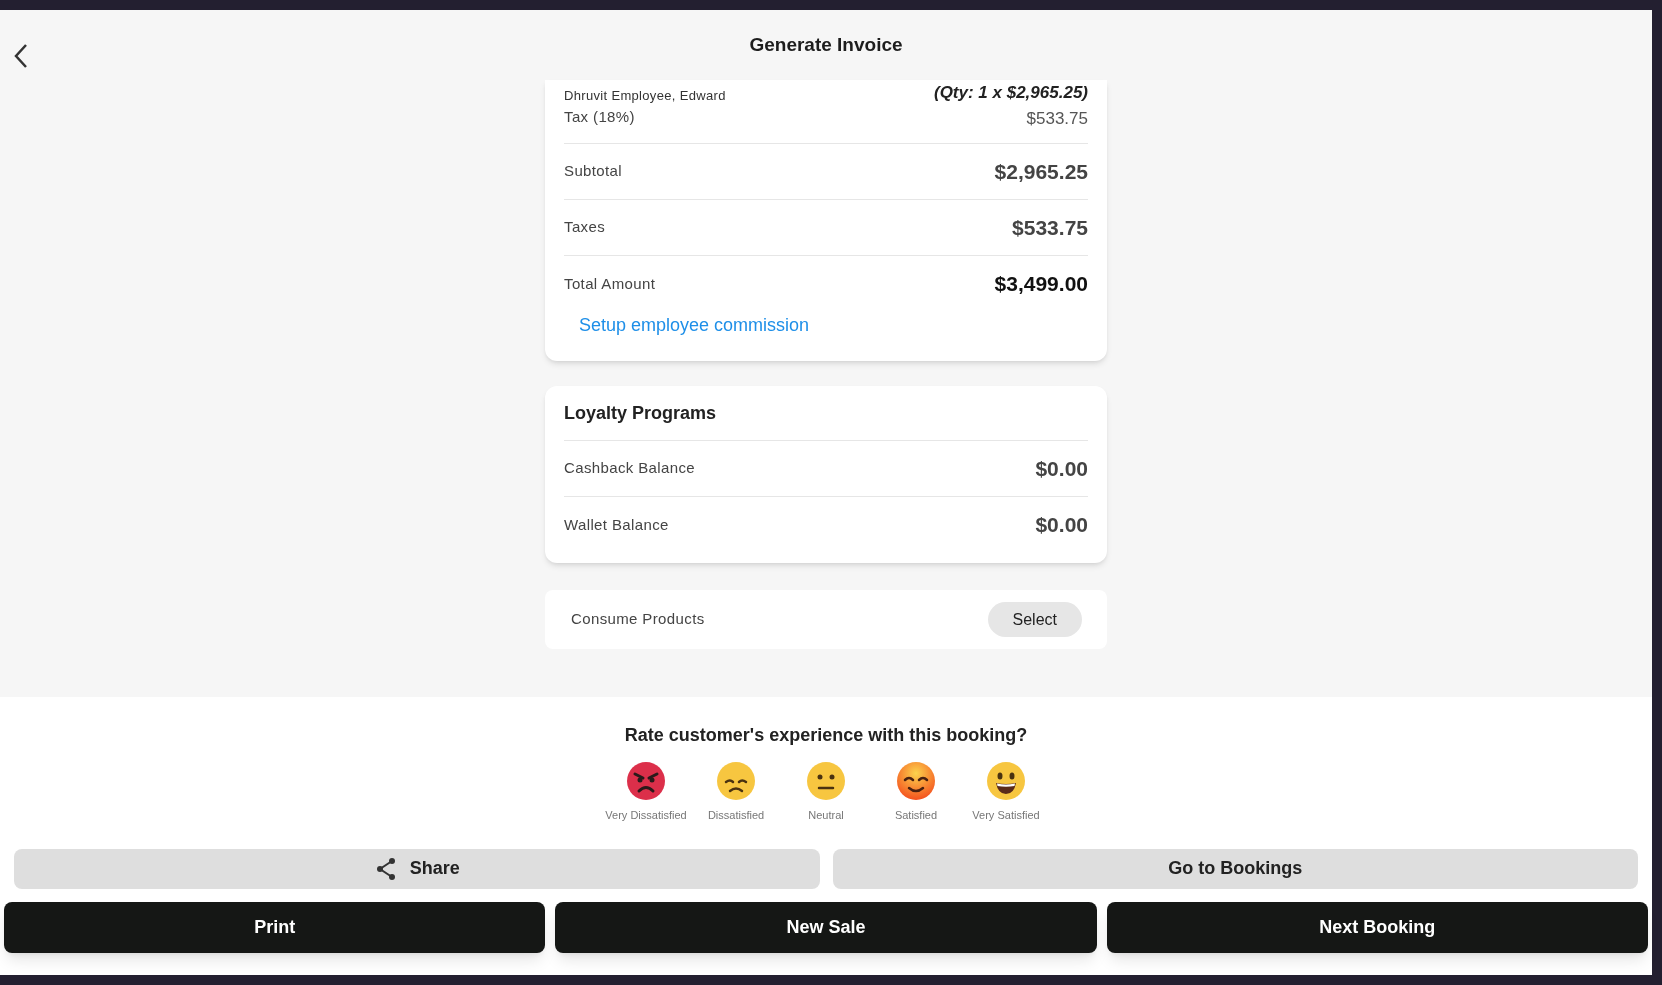 This screenshot has height=985, width=1662. What do you see at coordinates (645, 96) in the screenshot?
I see `employee-name: Dhruvit Employee, Edward` at bounding box center [645, 96].